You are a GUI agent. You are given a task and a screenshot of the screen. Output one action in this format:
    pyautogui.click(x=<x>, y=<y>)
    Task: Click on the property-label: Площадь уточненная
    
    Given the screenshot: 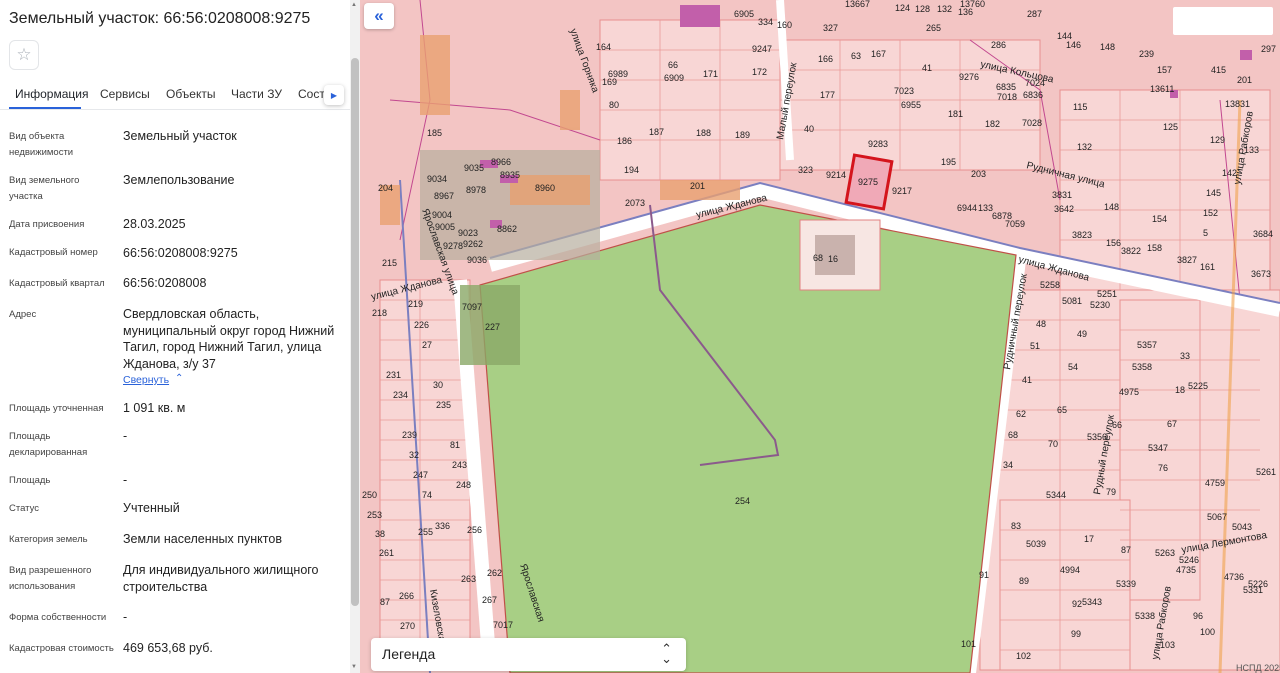 What is the action you would take?
    pyautogui.click(x=56, y=408)
    